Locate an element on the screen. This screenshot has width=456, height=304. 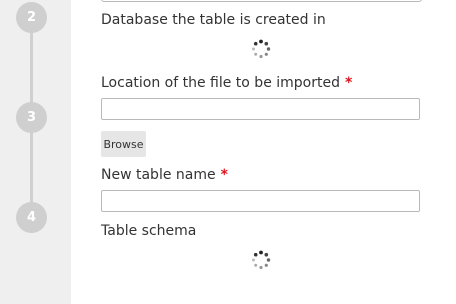
previous-field is located at coordinates (261, 1).